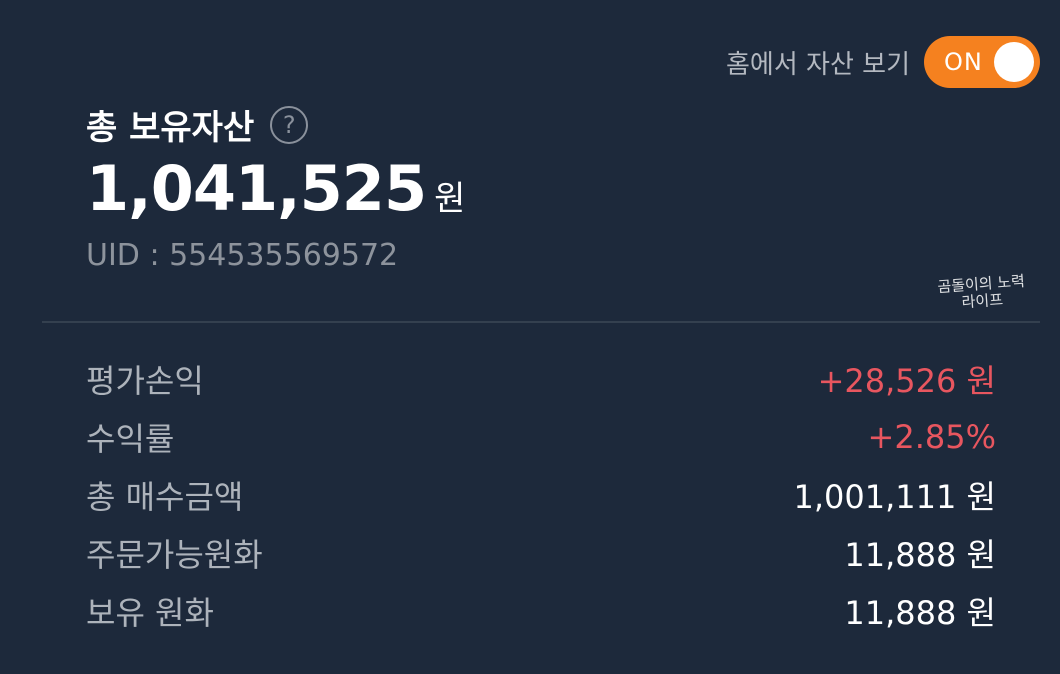 This screenshot has width=1060, height=674. I want to click on row-return-rate: 수익률 +2.85%, so click(541, 437).